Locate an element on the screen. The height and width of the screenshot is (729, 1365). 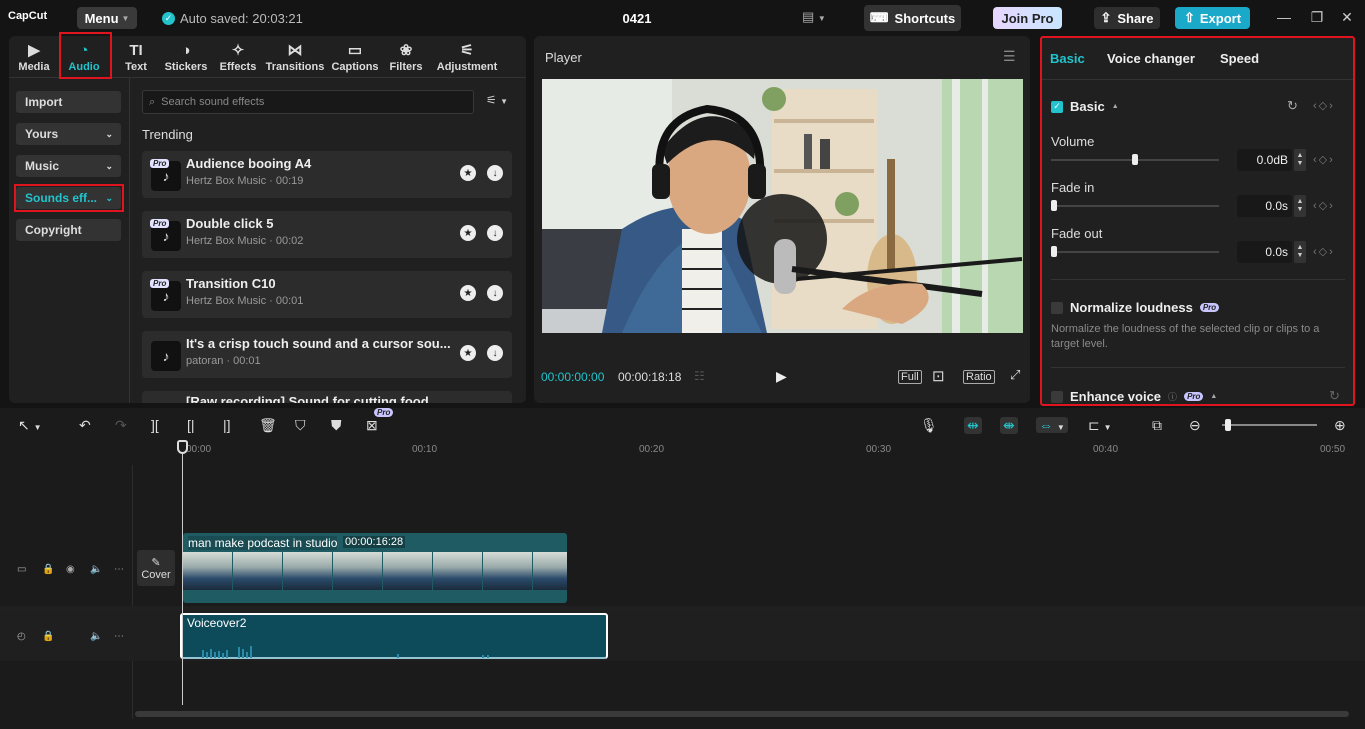
layout-icon: ▤ ▼ is located at coordinates (814, 17).